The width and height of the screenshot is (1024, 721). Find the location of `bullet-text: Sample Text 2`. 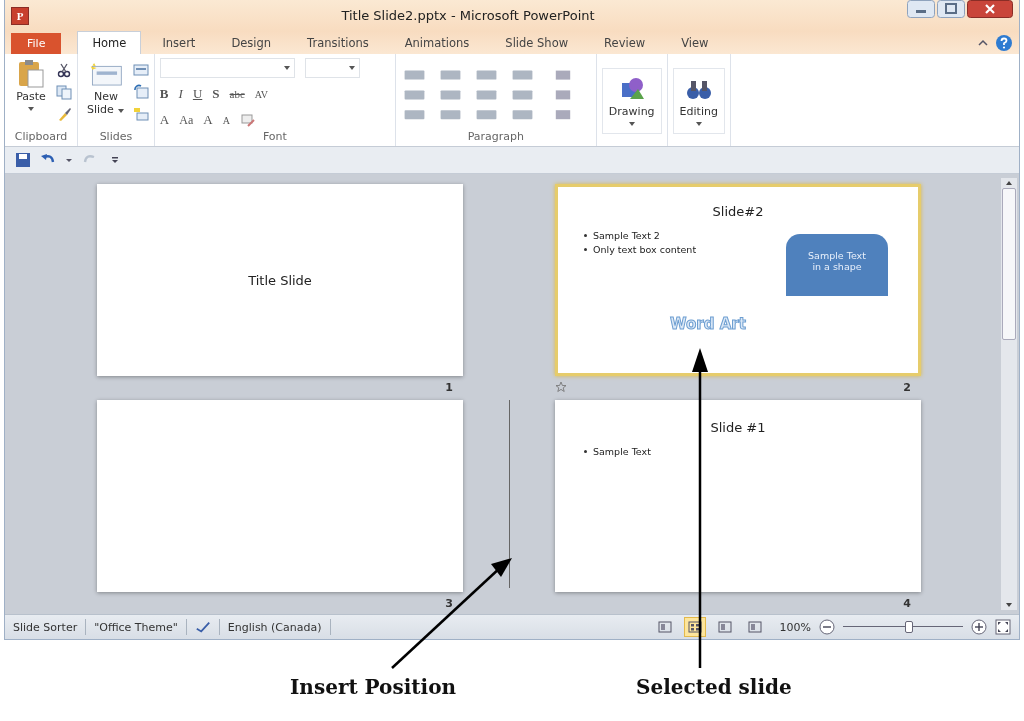

bullet-text: Sample Text 2 is located at coordinates (626, 236).